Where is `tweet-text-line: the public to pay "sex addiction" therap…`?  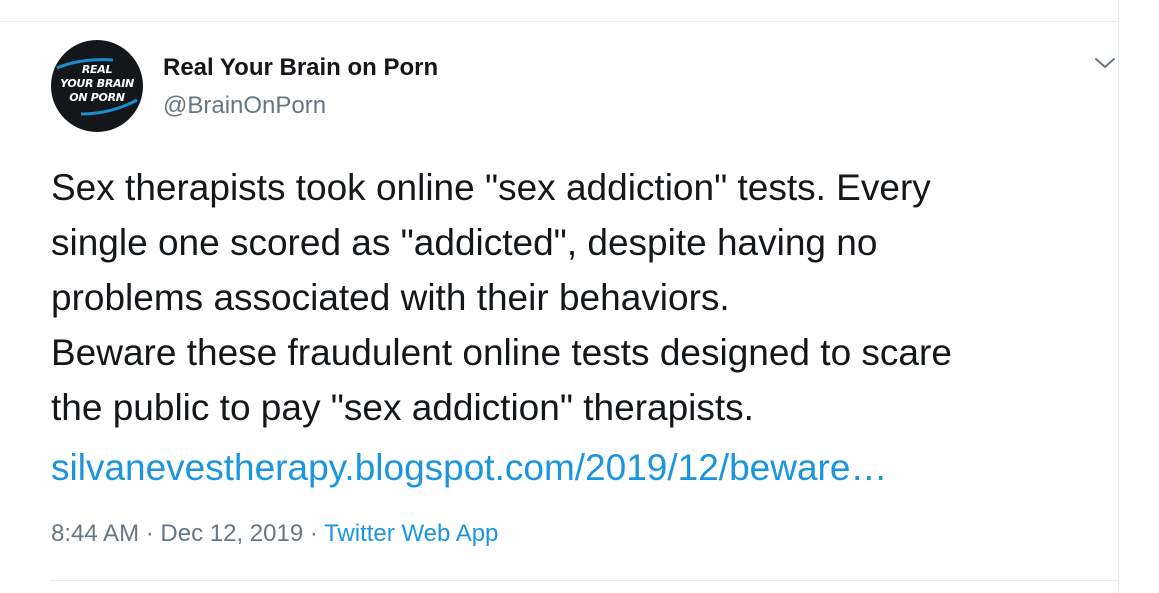 tweet-text-line: the public to pay "sex addiction" therap… is located at coordinates (402, 407).